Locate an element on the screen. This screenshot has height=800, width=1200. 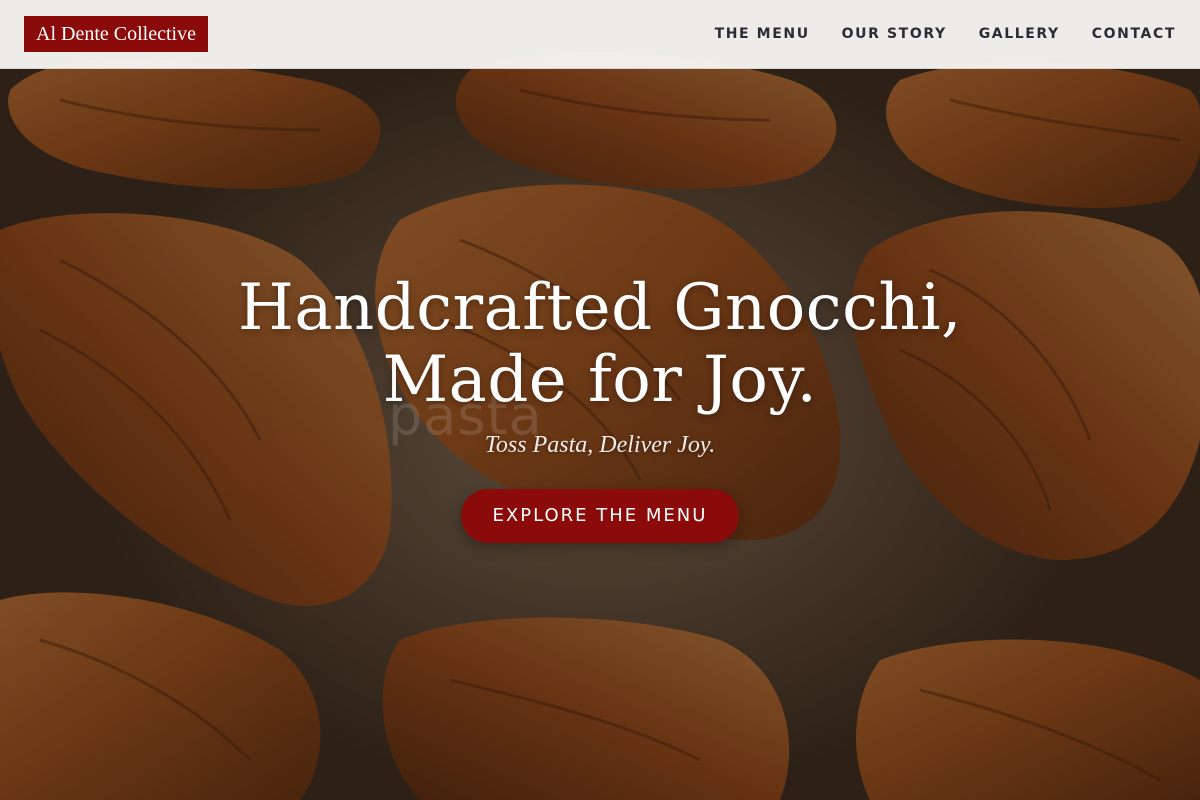
headline-line-2: Made for Joy. is located at coordinates (600, 380).